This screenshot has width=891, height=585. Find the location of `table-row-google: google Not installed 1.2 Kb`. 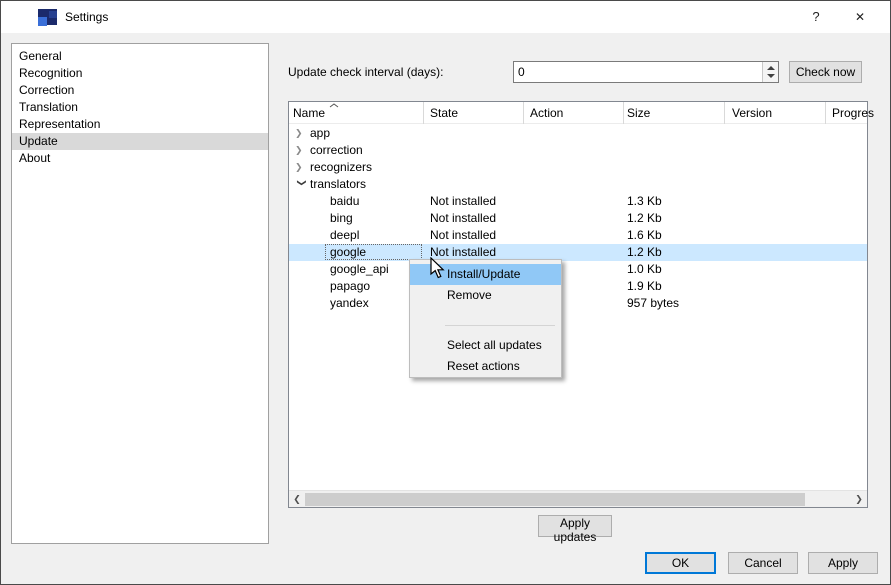

table-row-google: google Not installed 1.2 Kb is located at coordinates (578, 252).